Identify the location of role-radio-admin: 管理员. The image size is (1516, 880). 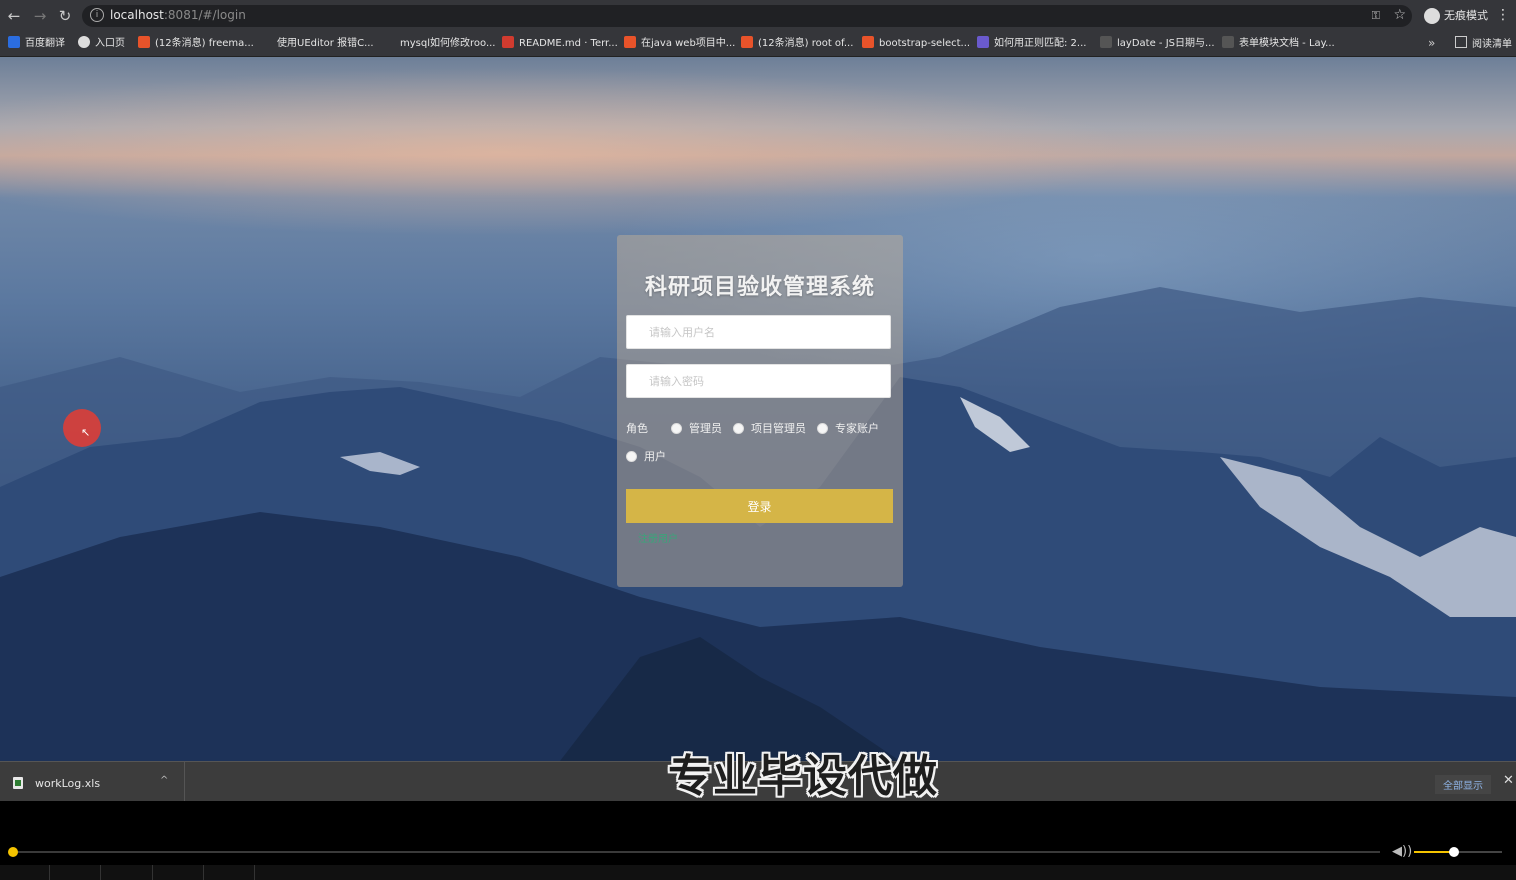
(696, 428).